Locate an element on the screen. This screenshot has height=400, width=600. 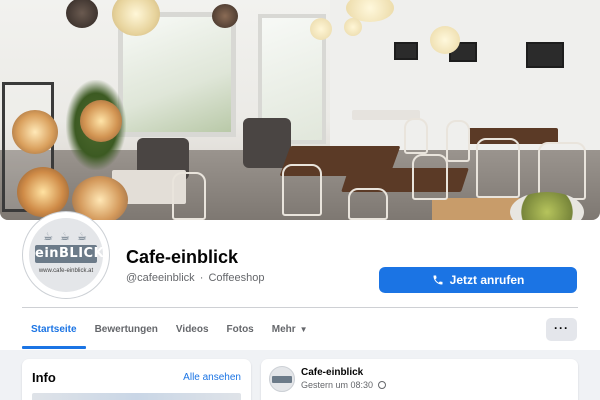
tab-bewertungen: Bewertungen is located at coordinates (126, 331).